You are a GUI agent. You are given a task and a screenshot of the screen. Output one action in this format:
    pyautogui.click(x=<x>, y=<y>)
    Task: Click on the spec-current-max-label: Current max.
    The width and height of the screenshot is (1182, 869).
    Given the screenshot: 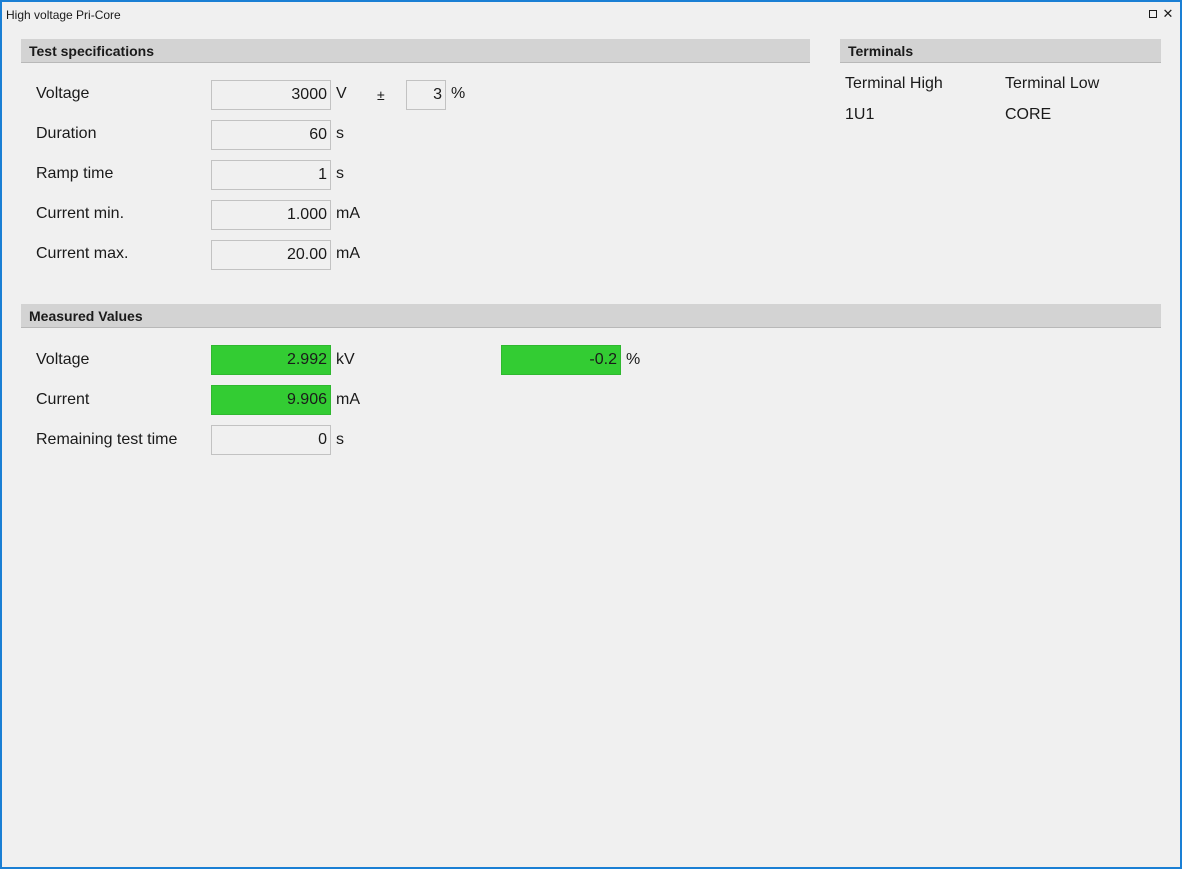 What is the action you would take?
    pyautogui.click(x=82, y=253)
    